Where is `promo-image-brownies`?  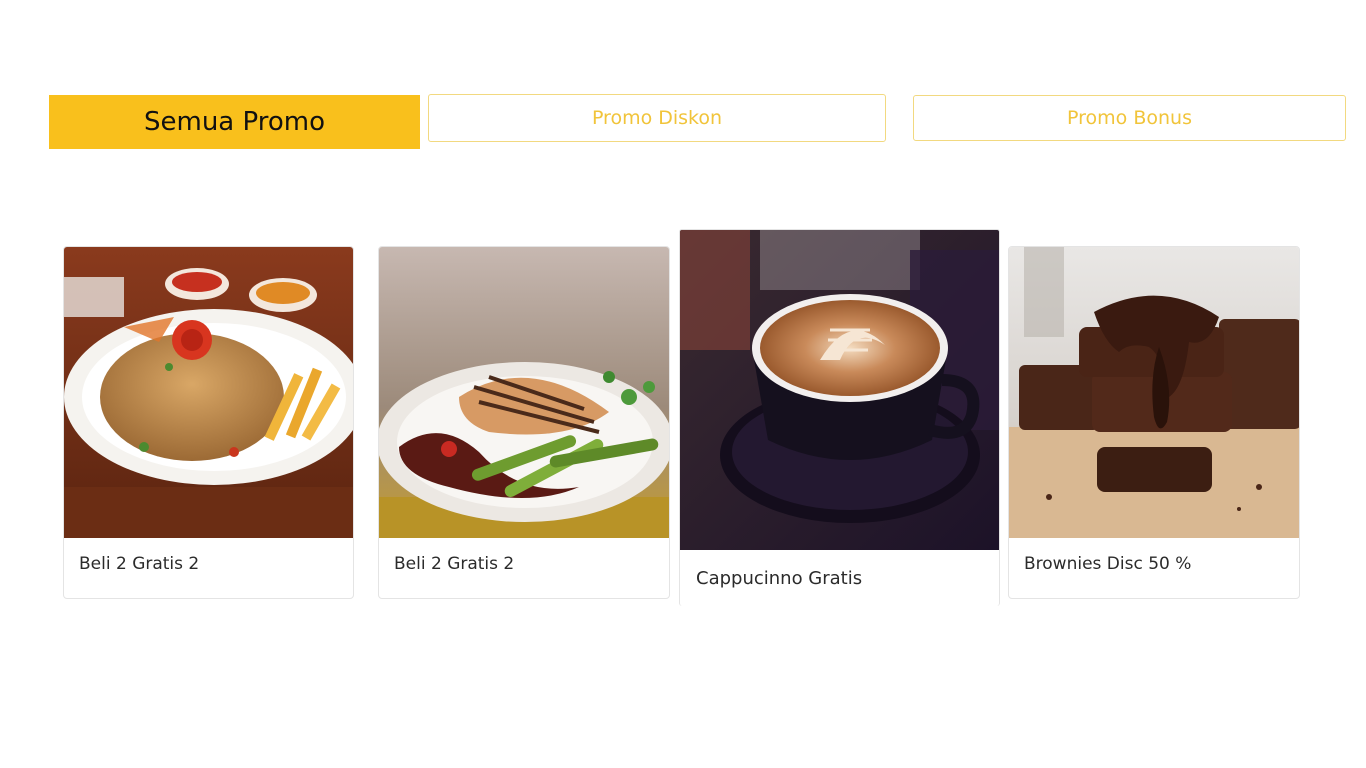
promo-image-brownies is located at coordinates (1154, 392).